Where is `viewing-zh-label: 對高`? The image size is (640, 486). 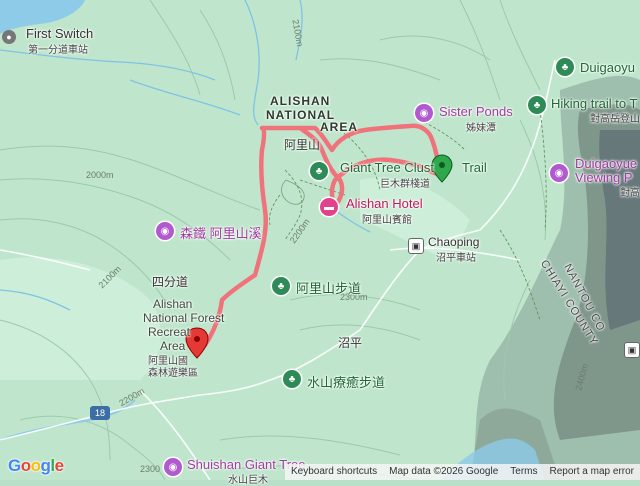
viewing-zh-label: 對高 is located at coordinates (630, 193).